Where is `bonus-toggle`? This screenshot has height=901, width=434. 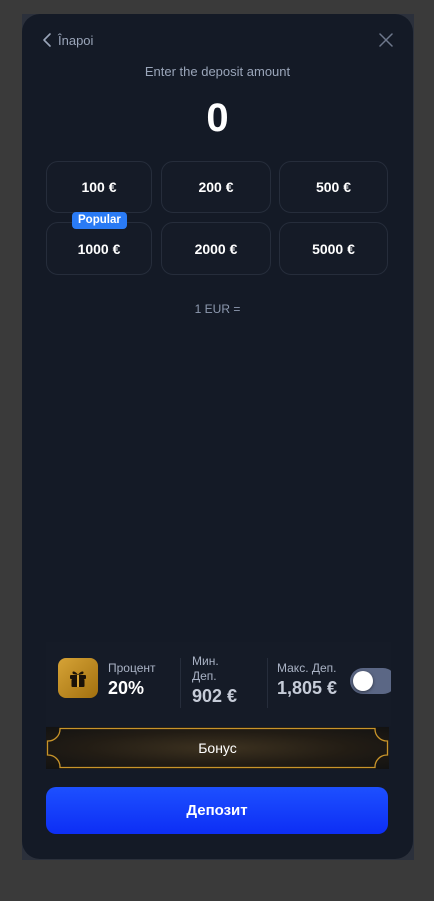
bonus-toggle is located at coordinates (370, 681).